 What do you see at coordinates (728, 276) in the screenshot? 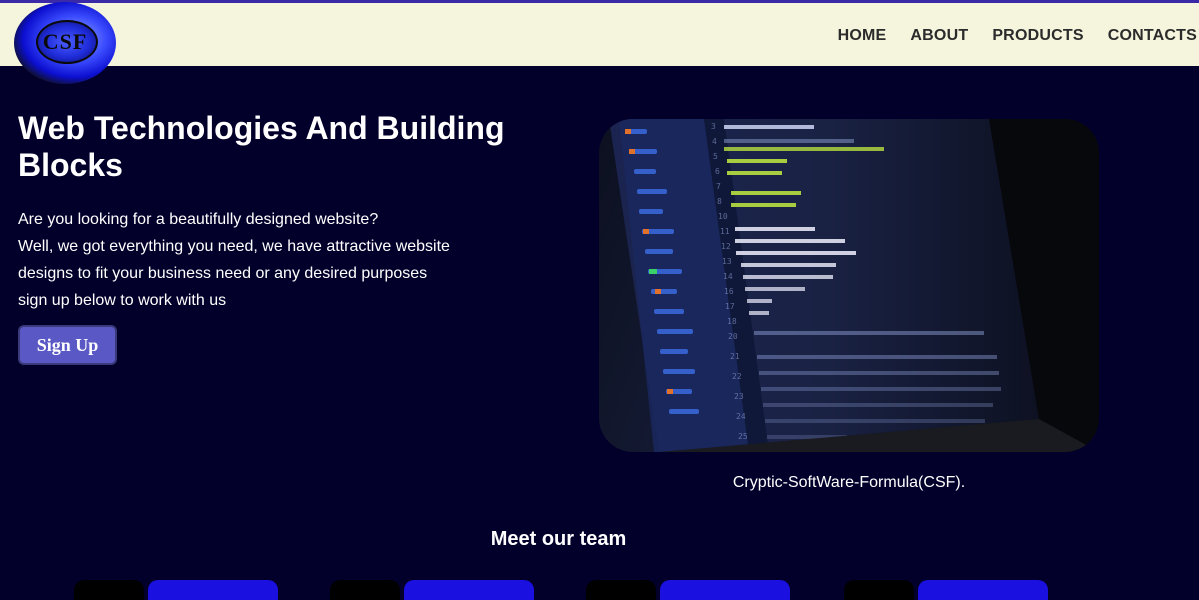
I see `svg-text: 14` at bounding box center [728, 276].